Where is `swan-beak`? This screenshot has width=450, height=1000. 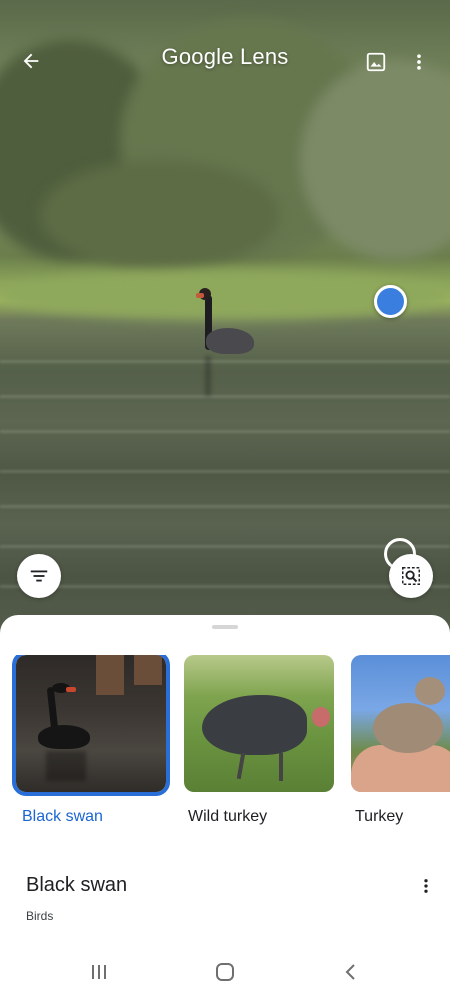
swan-beak is located at coordinates (200, 295).